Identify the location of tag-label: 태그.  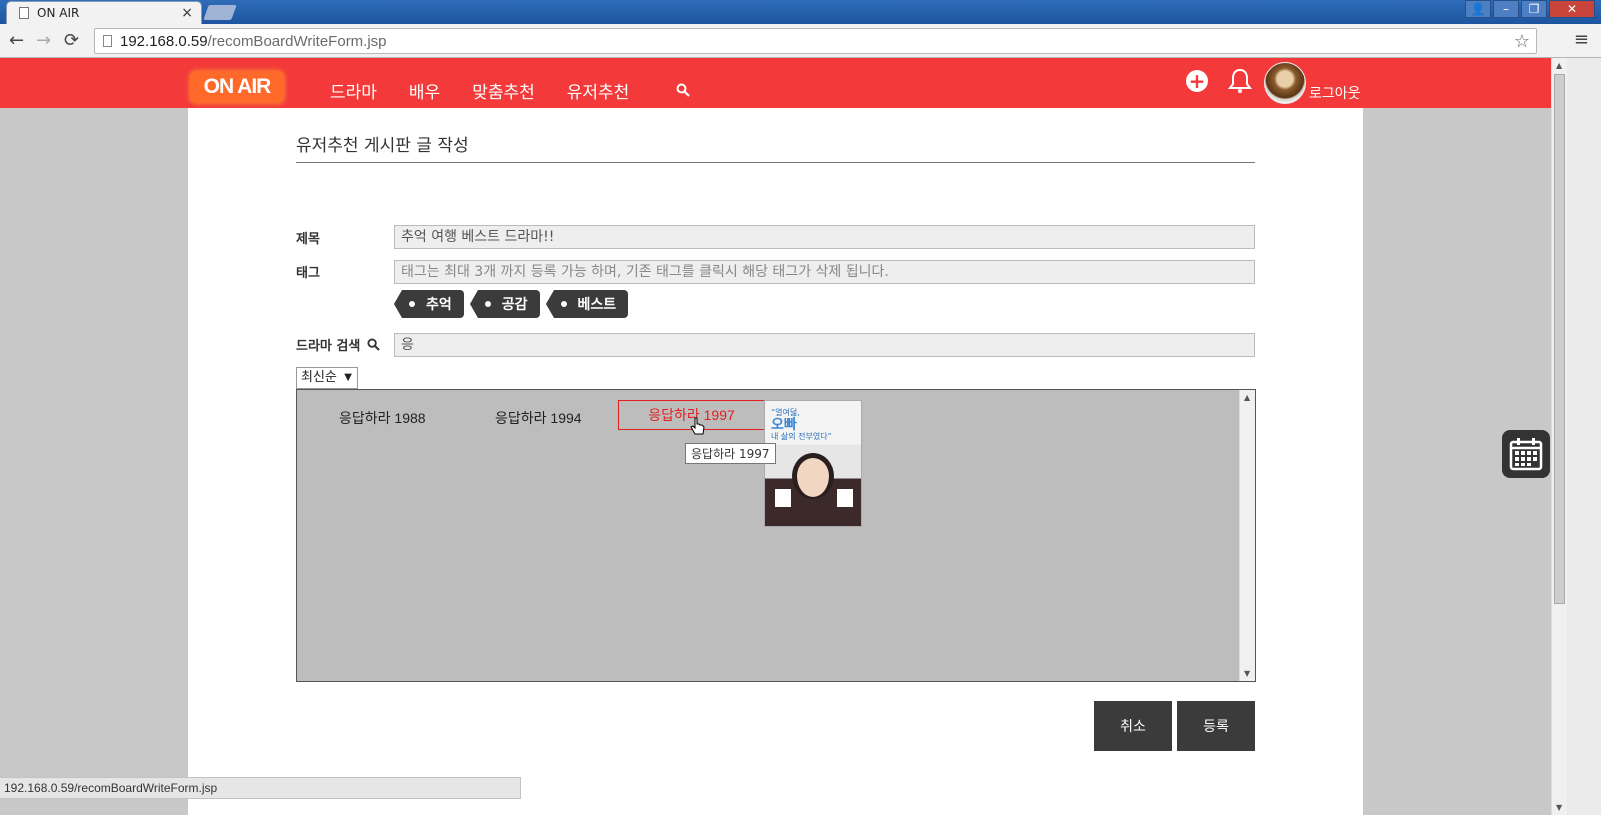
(308, 273).